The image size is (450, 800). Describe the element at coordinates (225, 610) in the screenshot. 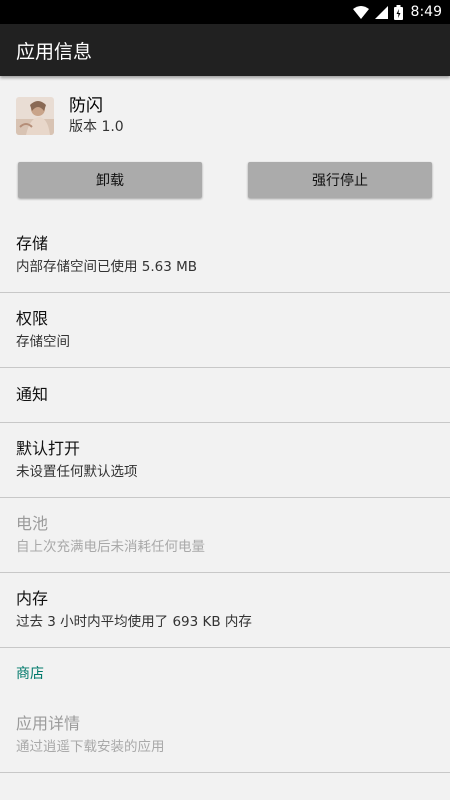

I see `memory-item: 内存 过去 3 小时内平均使用了 693 KB 内存` at that location.